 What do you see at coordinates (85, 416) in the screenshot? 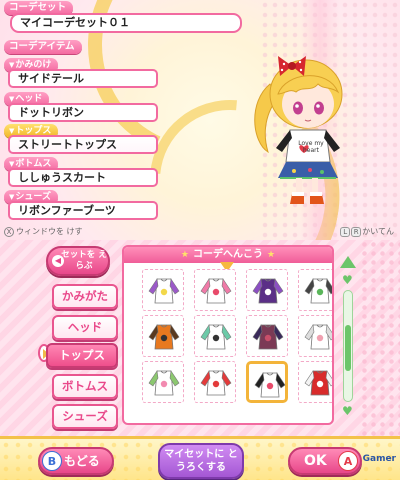
I see `tab-shoes: シューズ` at bounding box center [85, 416].